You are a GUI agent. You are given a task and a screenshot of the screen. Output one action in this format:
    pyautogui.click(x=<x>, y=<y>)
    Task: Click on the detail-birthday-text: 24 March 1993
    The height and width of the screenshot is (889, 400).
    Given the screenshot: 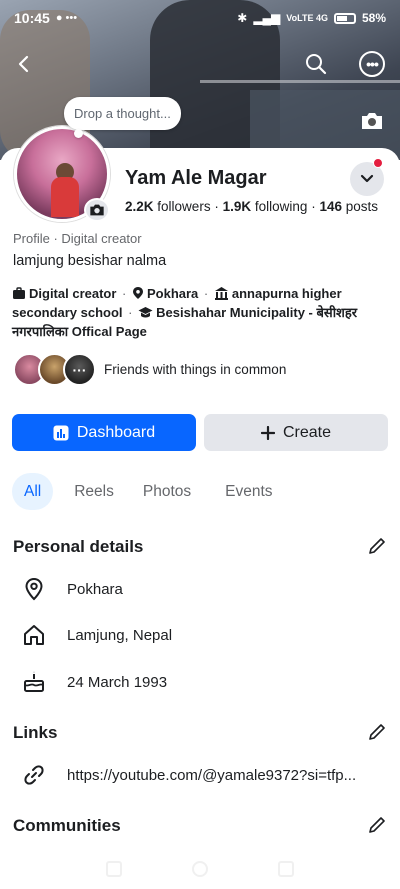 What is the action you would take?
    pyautogui.click(x=117, y=682)
    